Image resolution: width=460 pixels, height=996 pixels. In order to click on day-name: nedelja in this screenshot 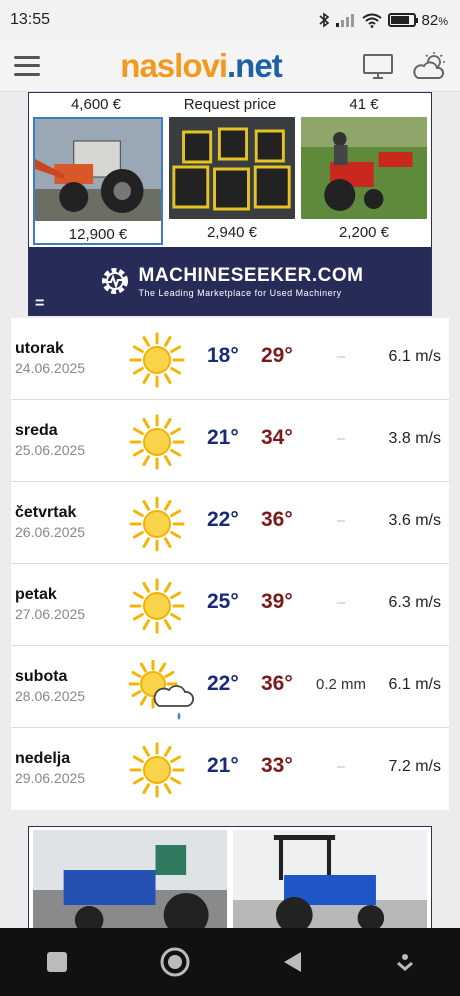, I will do `click(43, 758)`.